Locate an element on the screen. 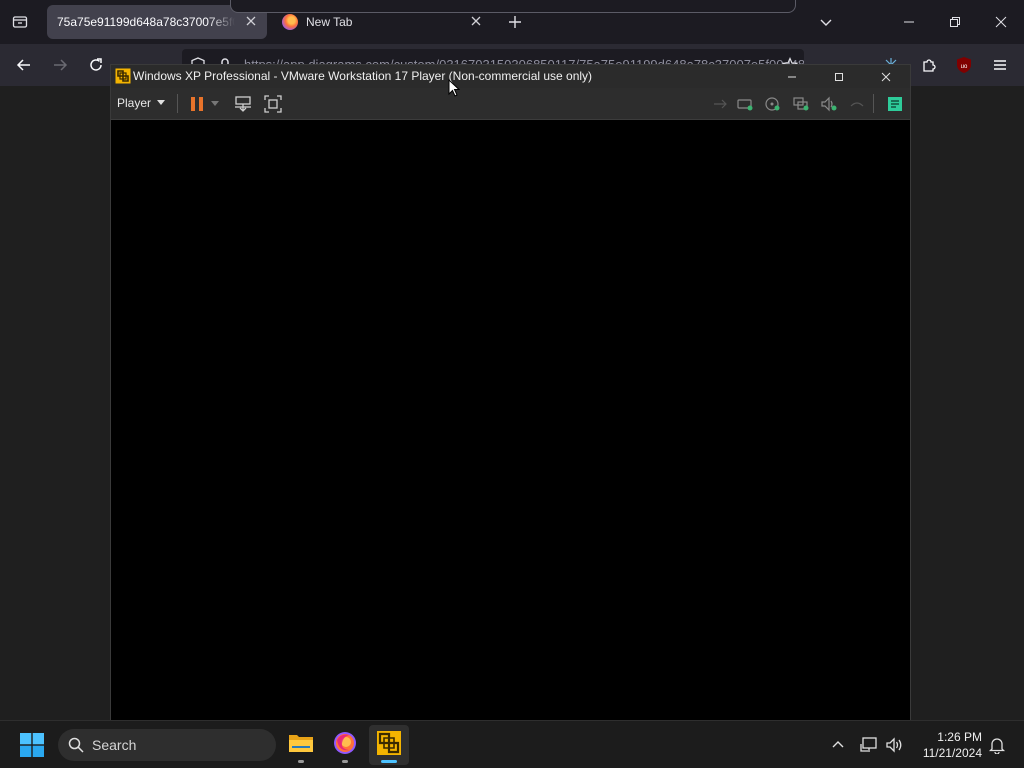  caret-down-icon is located at coordinates (161, 102).